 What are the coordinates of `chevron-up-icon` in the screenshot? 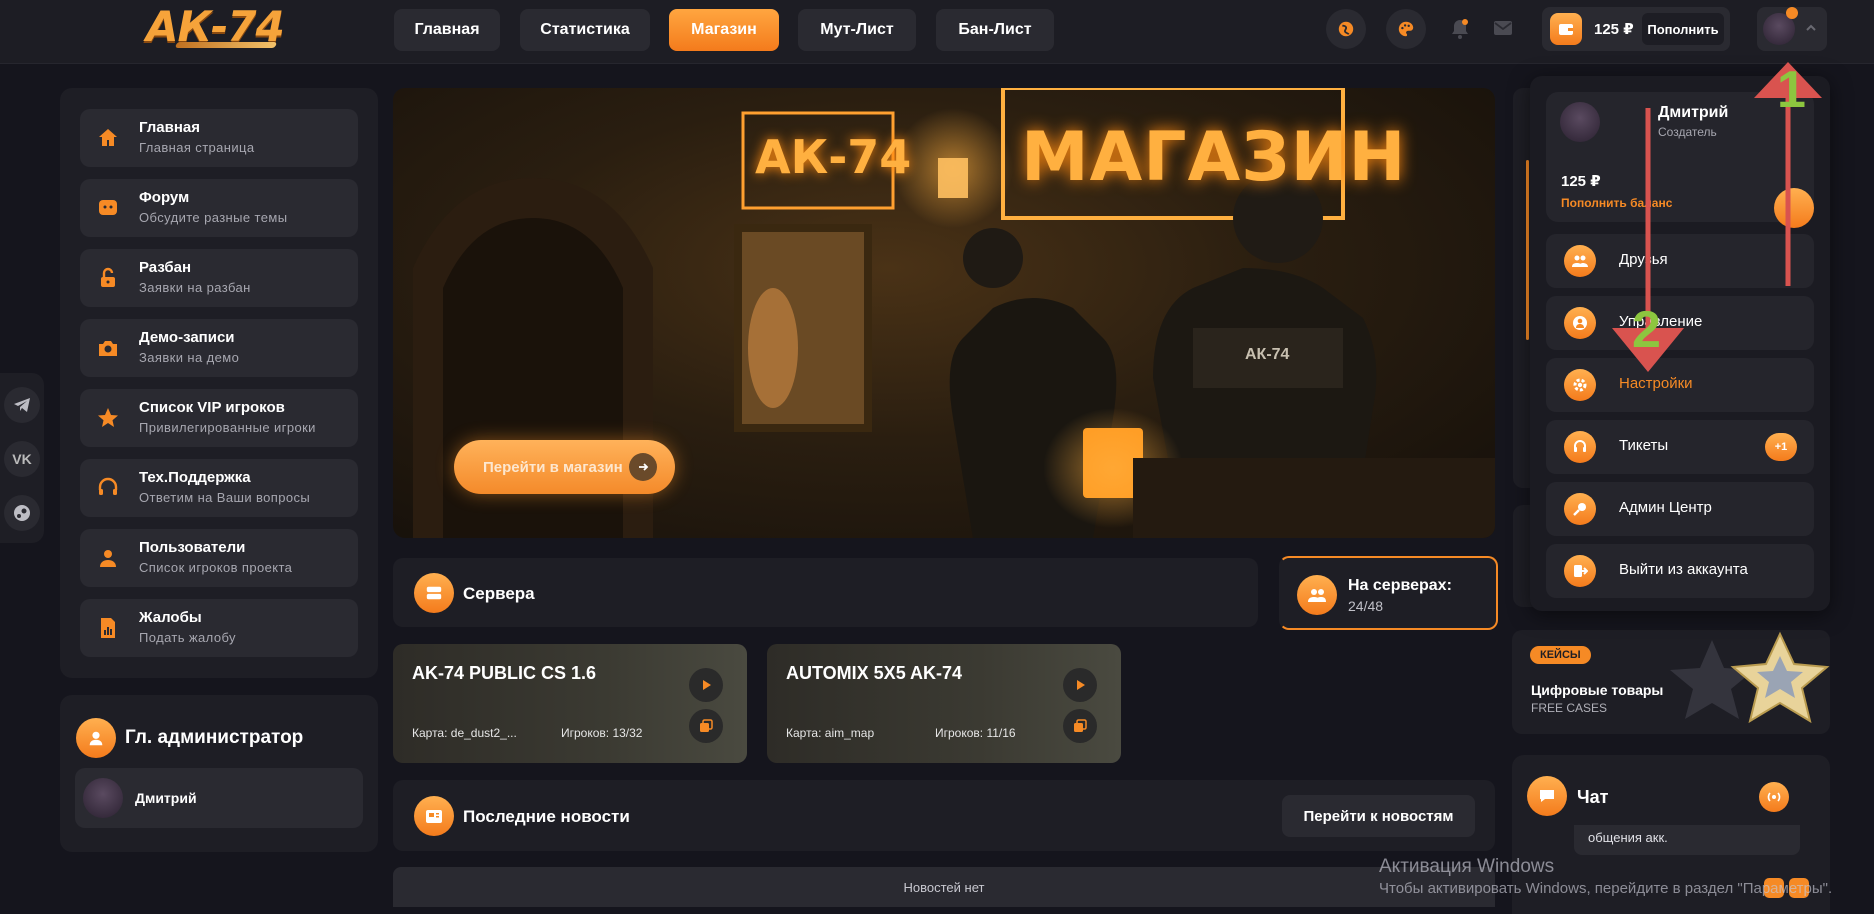 It's located at (1811, 27).